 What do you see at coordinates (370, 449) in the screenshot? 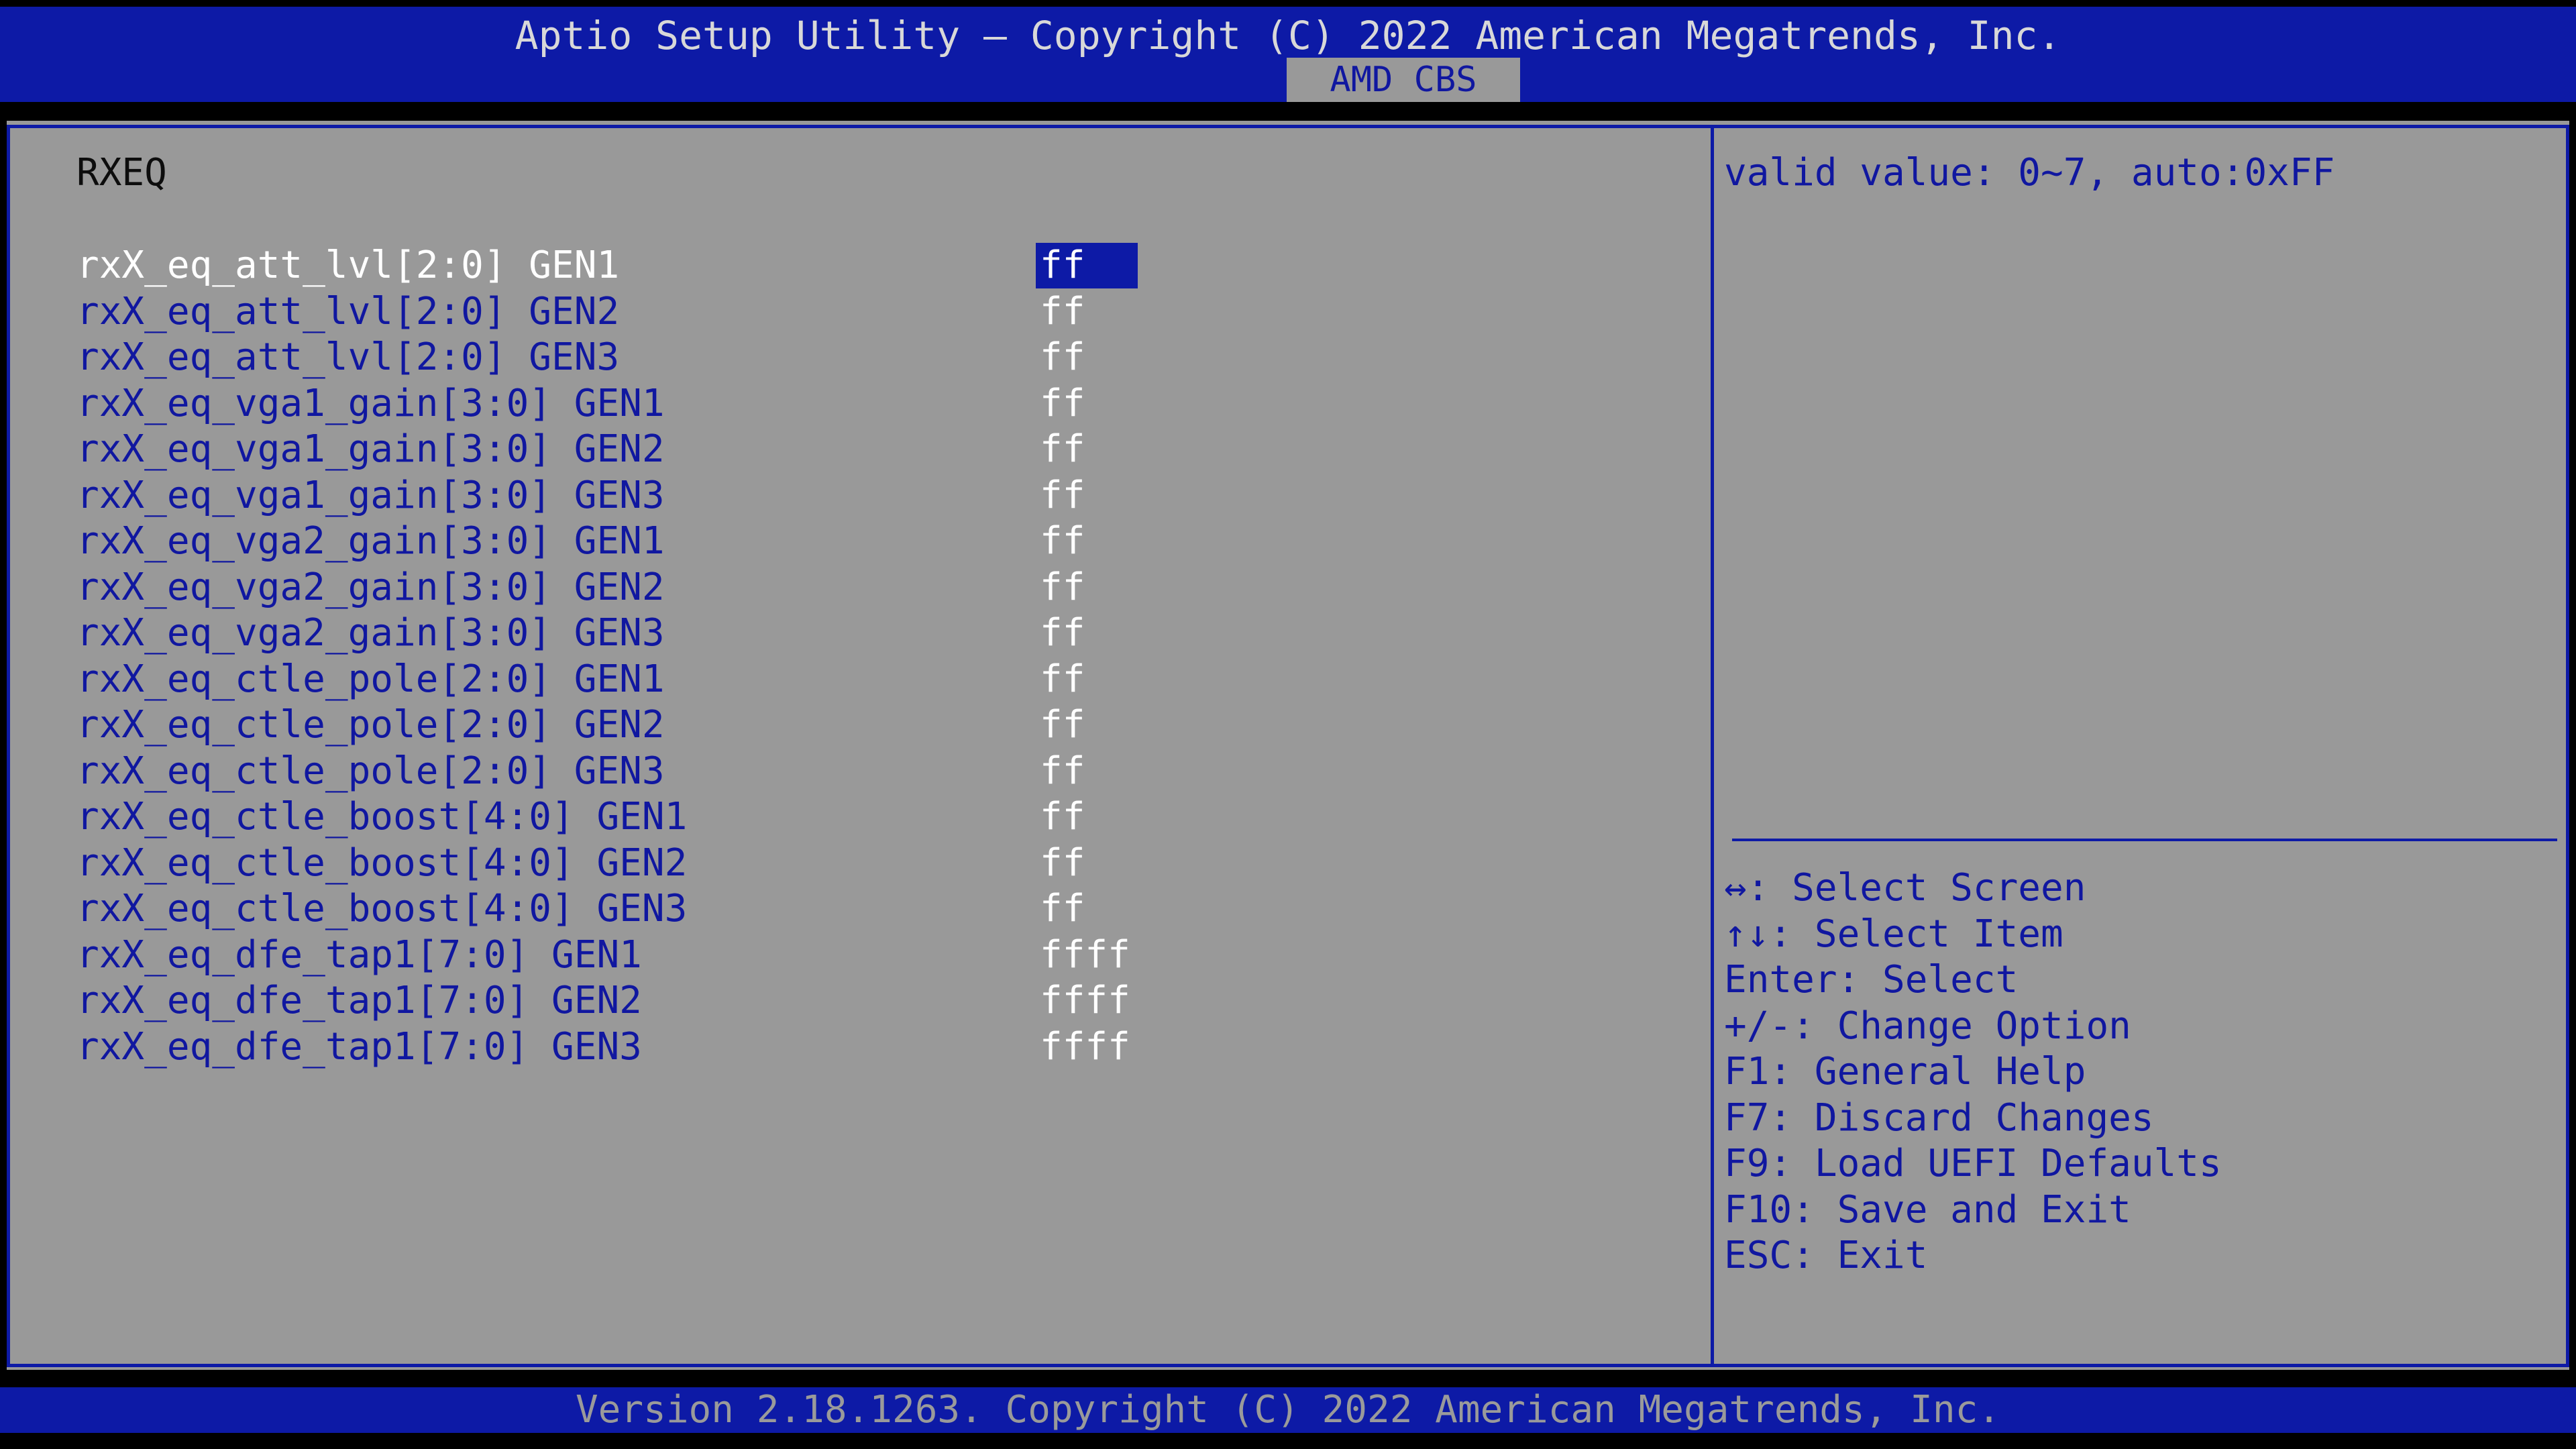
I see `setting-label: rxX_eq_vga1_gain[3:0] GEN2` at bounding box center [370, 449].